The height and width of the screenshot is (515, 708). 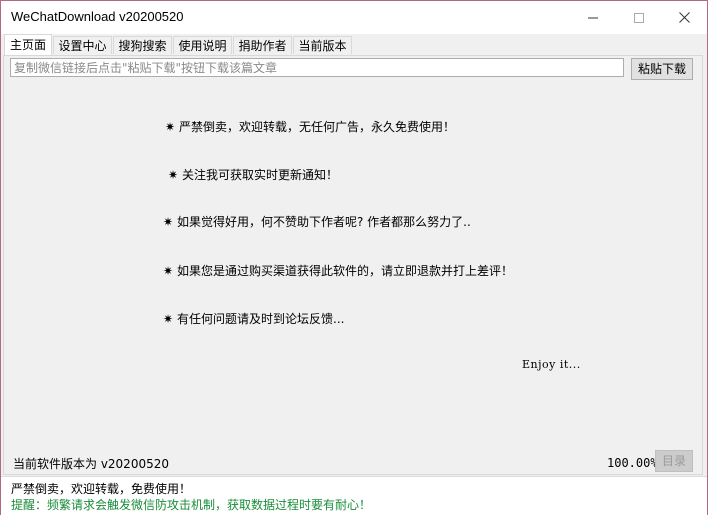 What do you see at coordinates (354, 17) in the screenshot?
I see `title-bar: WeChatDownload v20200520` at bounding box center [354, 17].